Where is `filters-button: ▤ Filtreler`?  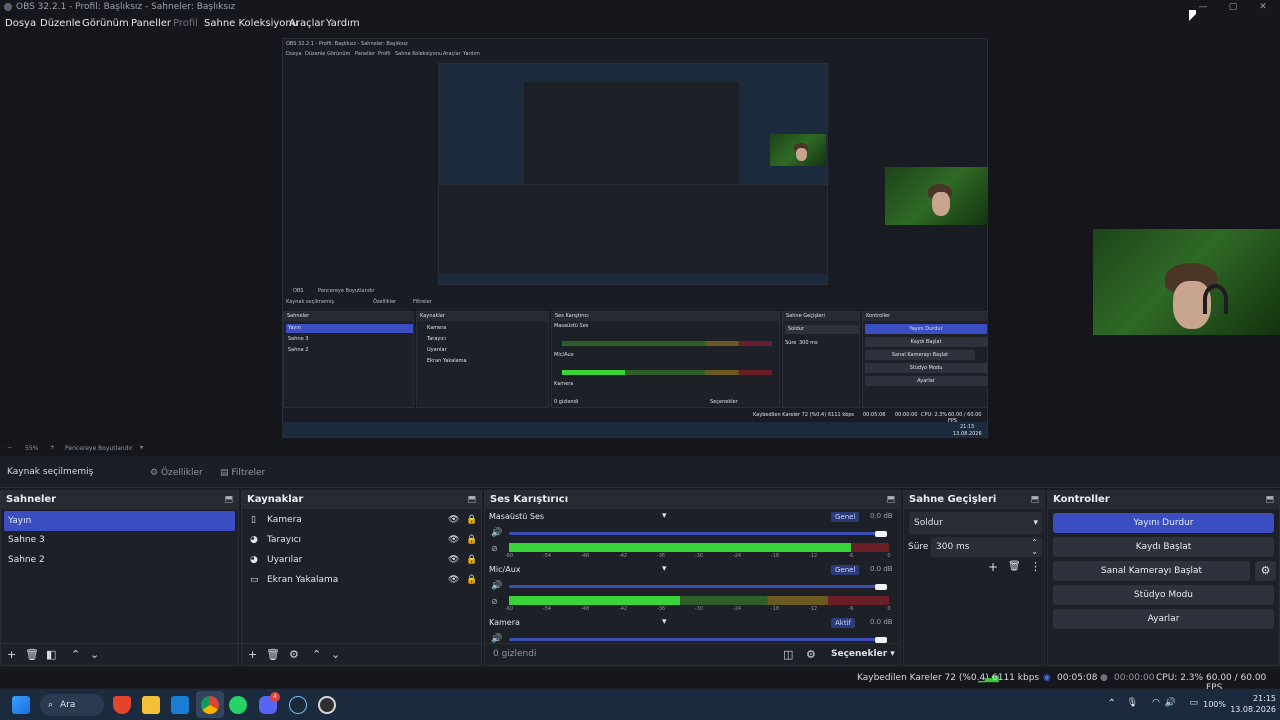
filters-button: ▤ Filtreler is located at coordinates (242, 473).